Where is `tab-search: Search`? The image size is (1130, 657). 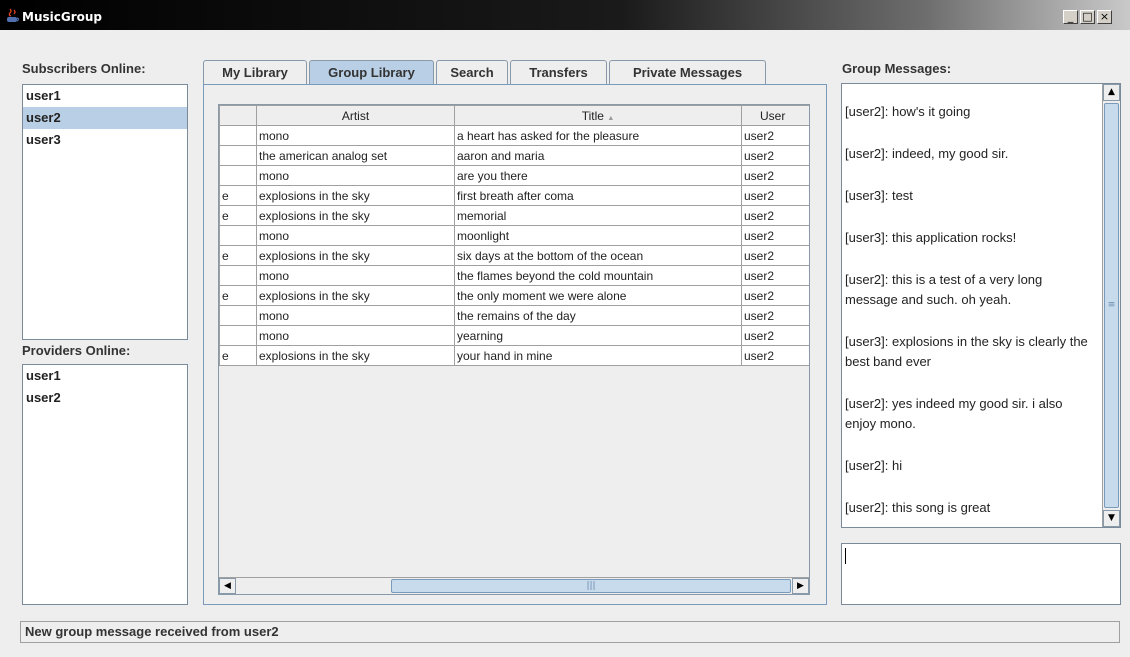
tab-search: Search is located at coordinates (472, 72).